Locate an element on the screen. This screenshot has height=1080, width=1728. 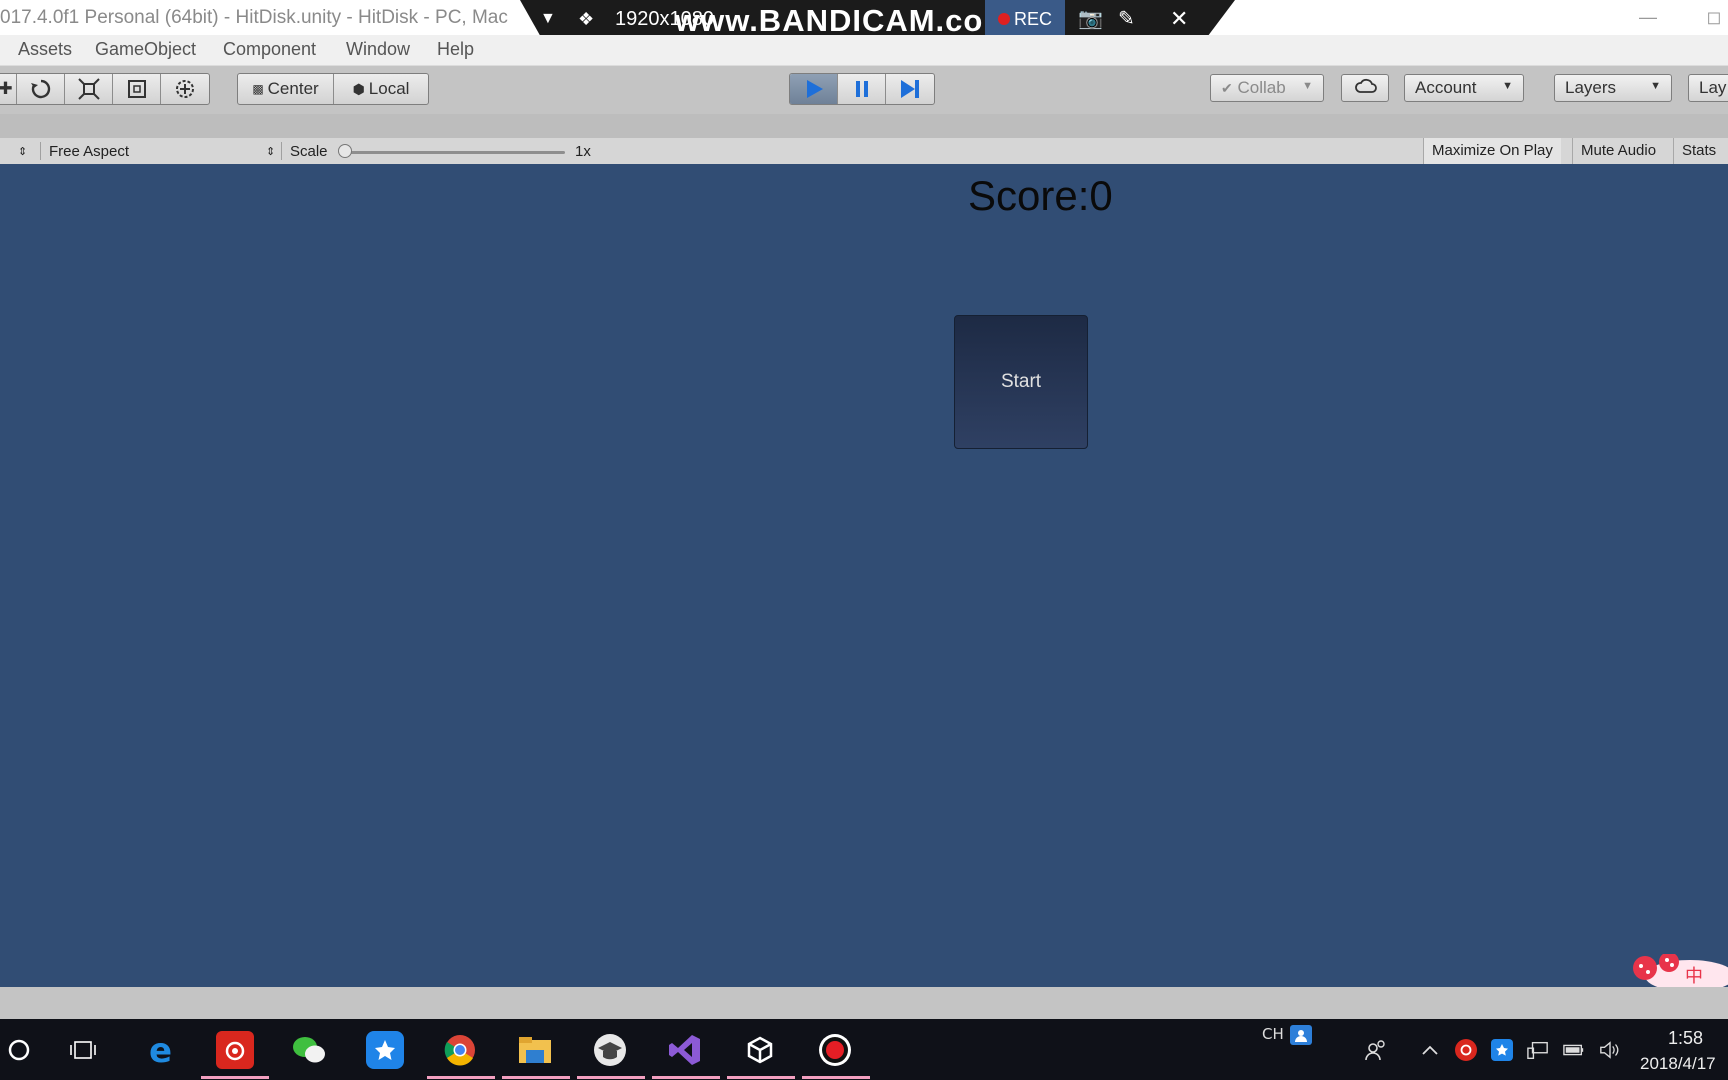
people-icon is located at coordinates (1376, 1050).